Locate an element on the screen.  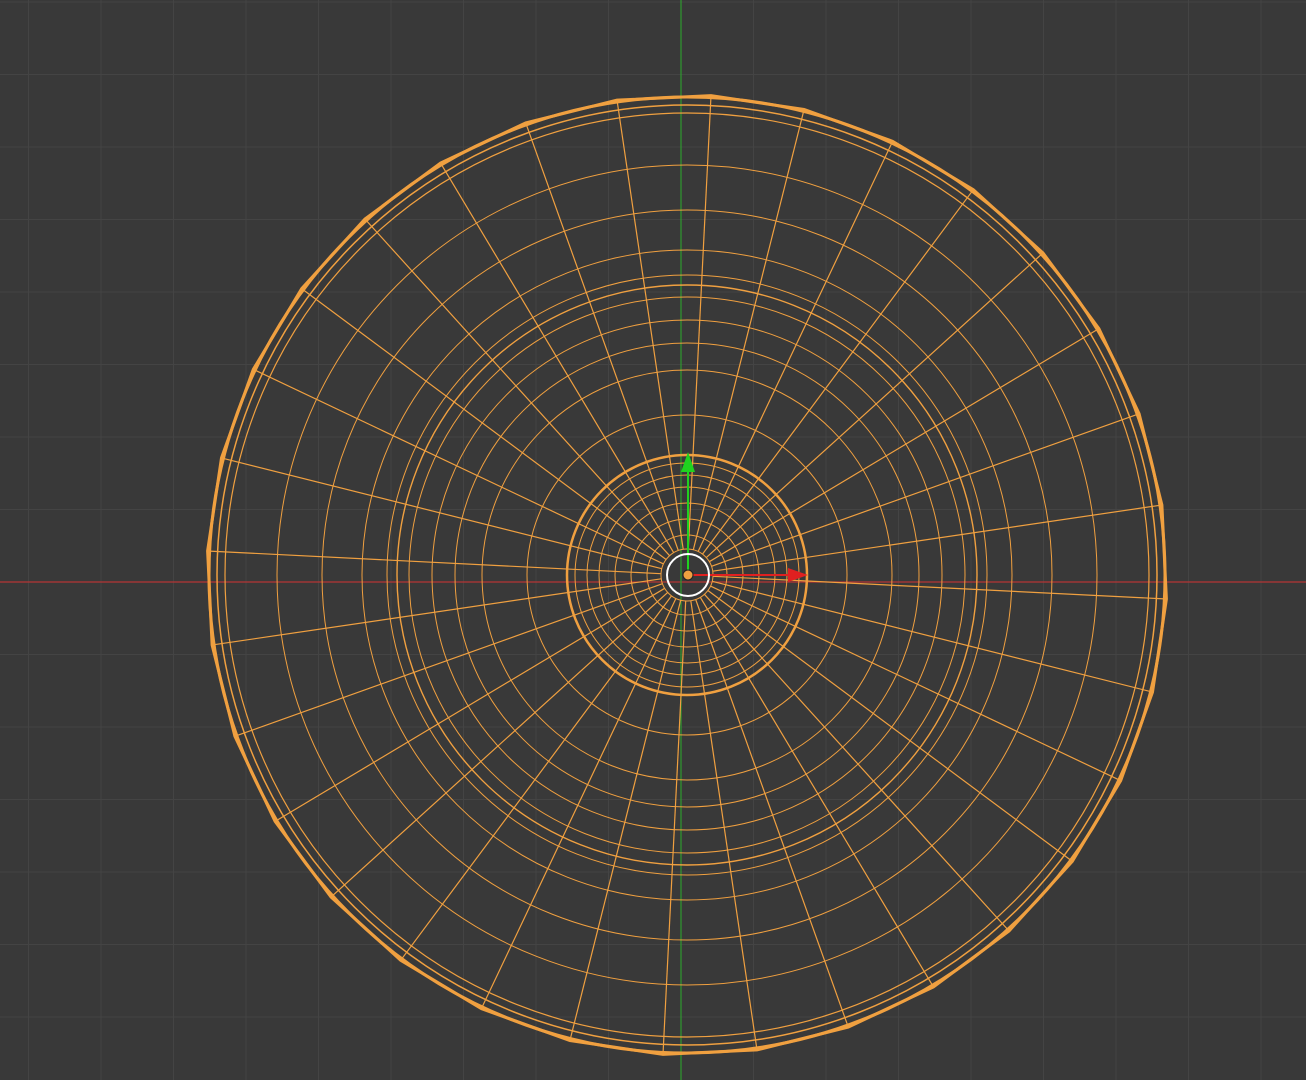
object-origin-icon is located at coordinates (688, 575).